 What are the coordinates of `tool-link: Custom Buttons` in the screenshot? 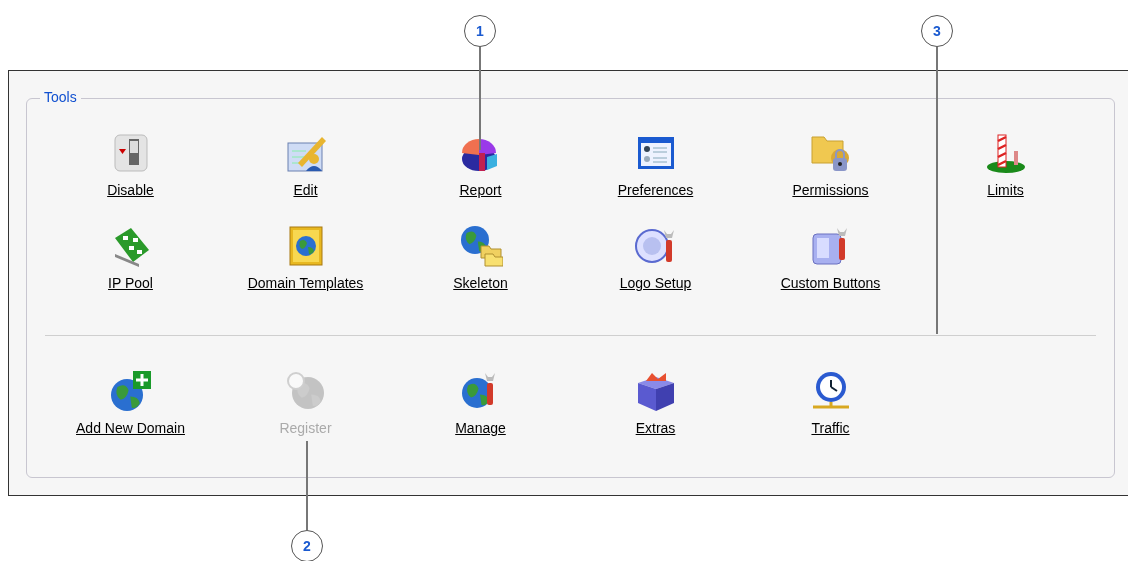 It's located at (830, 283).